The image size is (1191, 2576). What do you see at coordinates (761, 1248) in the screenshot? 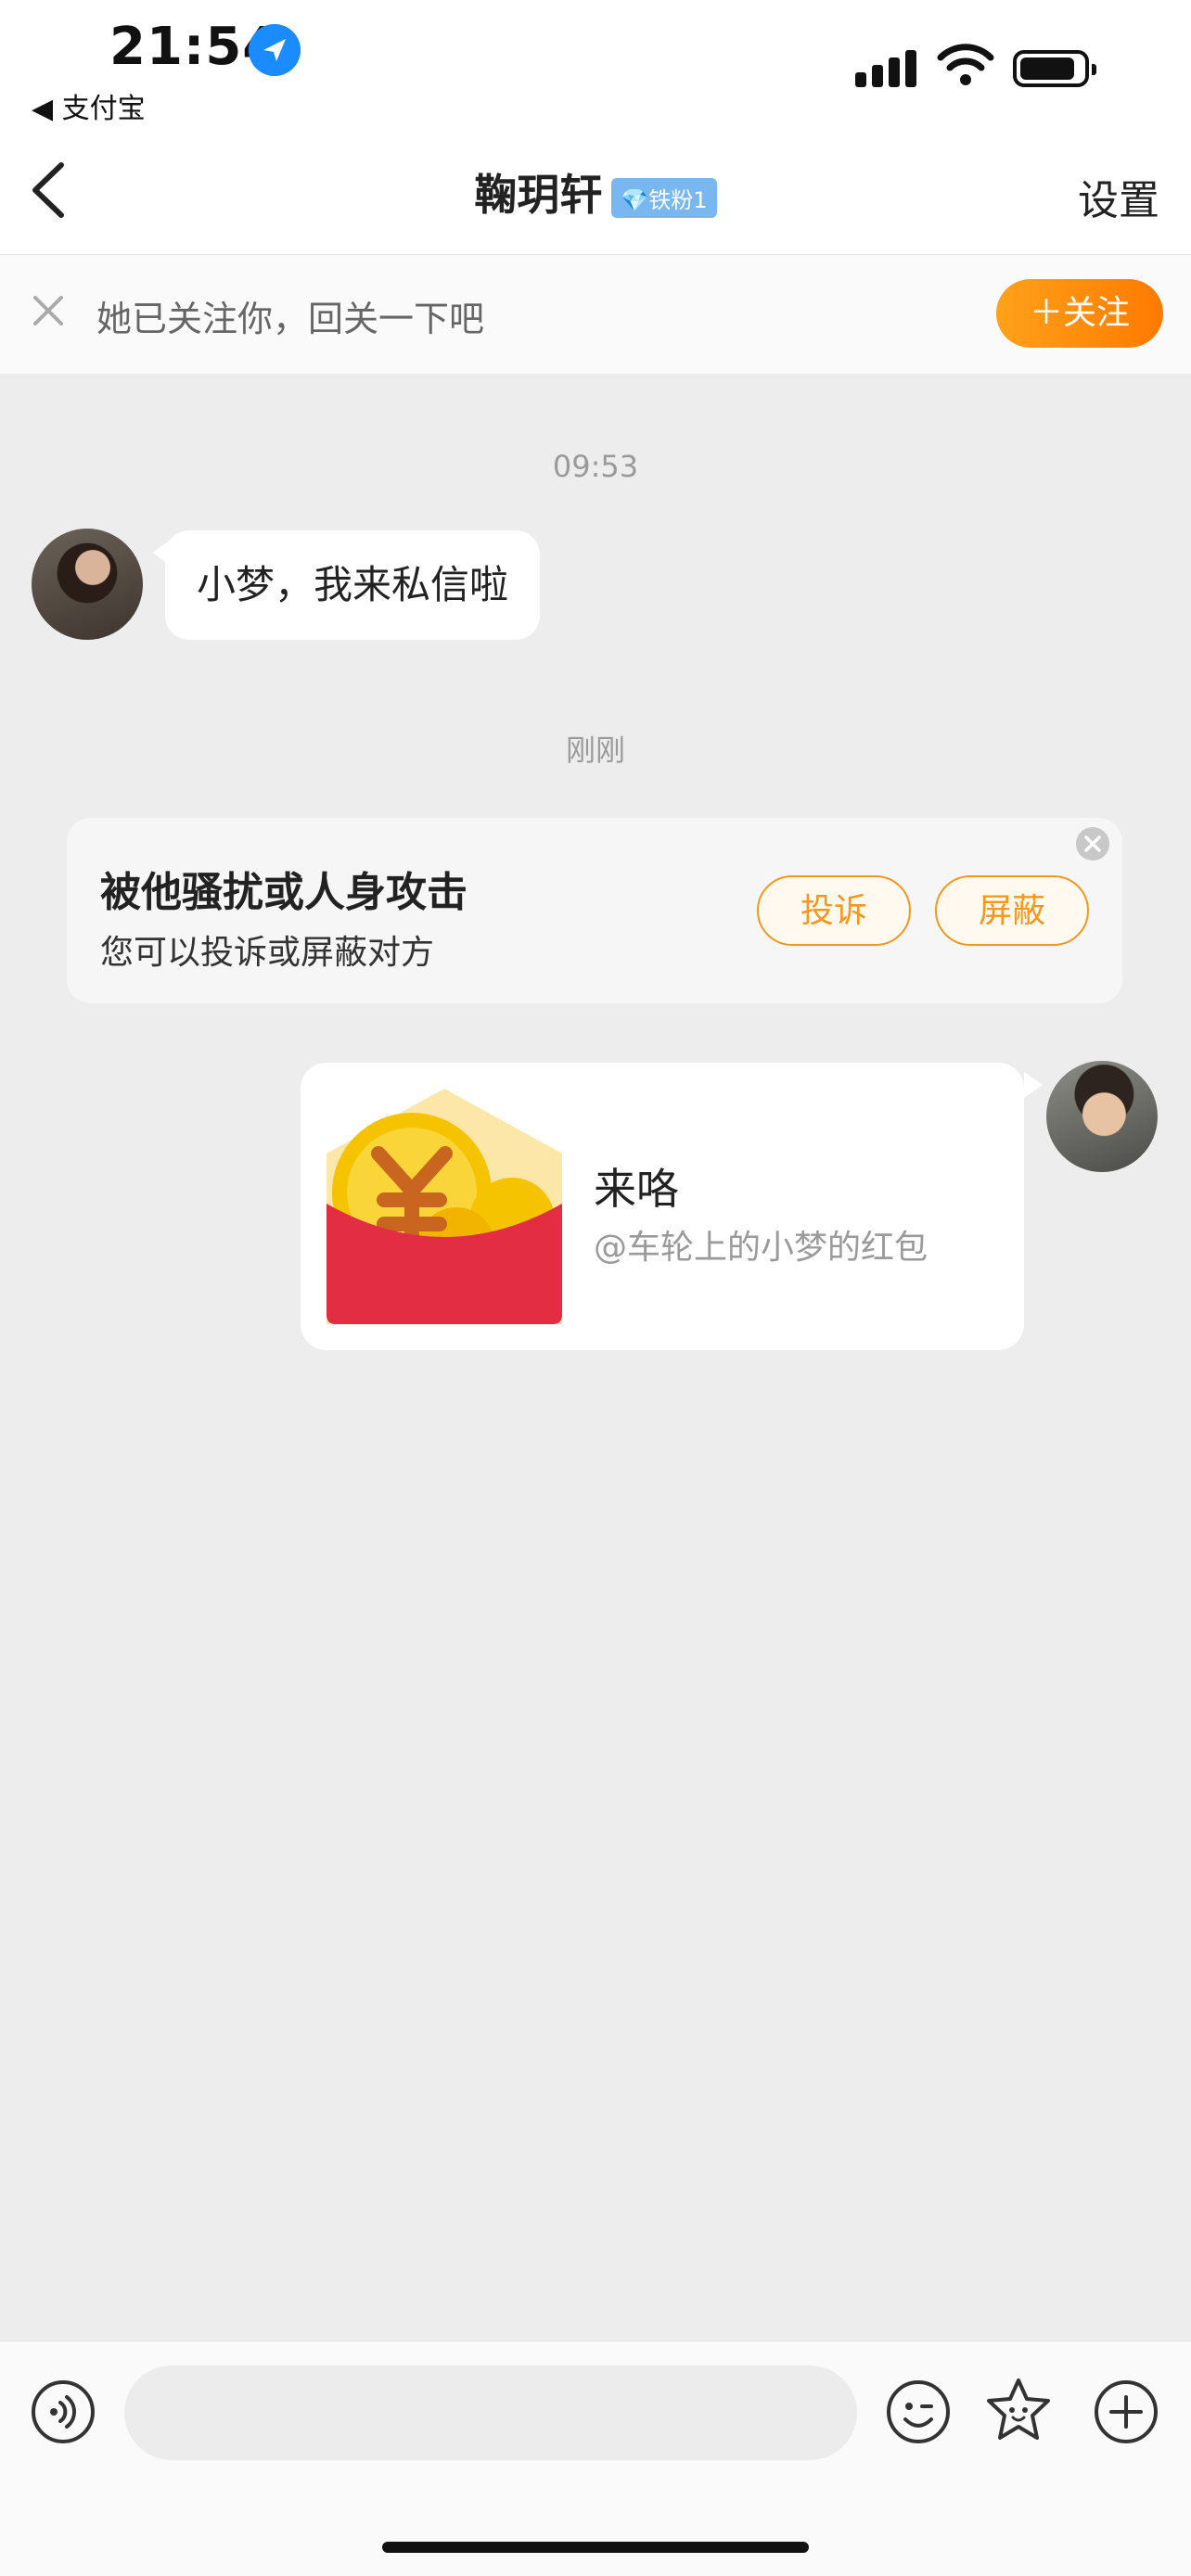
I see `red-packet-sender: @车轮上的小梦的红包` at bounding box center [761, 1248].